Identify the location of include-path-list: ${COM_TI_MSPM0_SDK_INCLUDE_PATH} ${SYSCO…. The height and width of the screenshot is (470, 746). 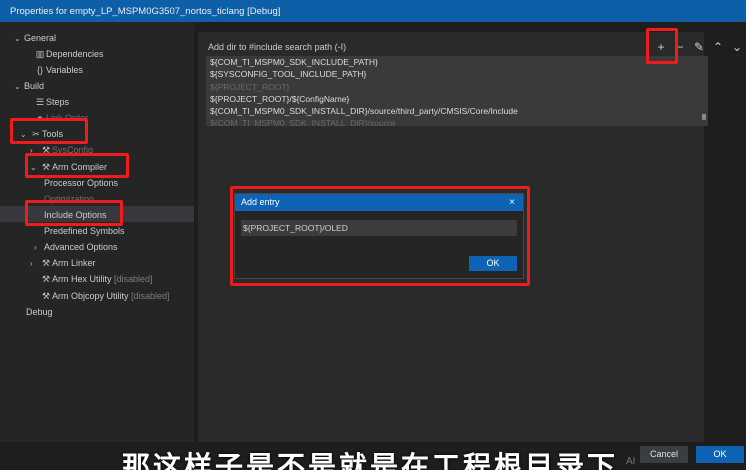
(457, 91).